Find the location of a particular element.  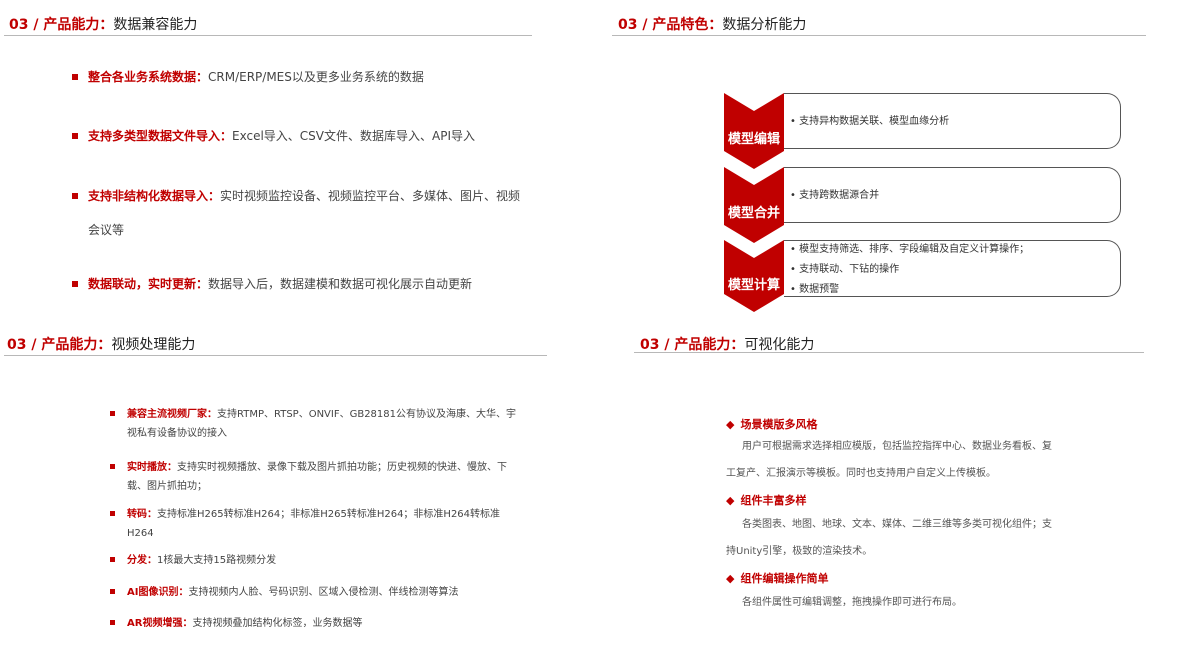

list-item: 支持多类型数据文件导入：Excel导入、CSV文件、数据库导入、API导入 is located at coordinates (297, 136).